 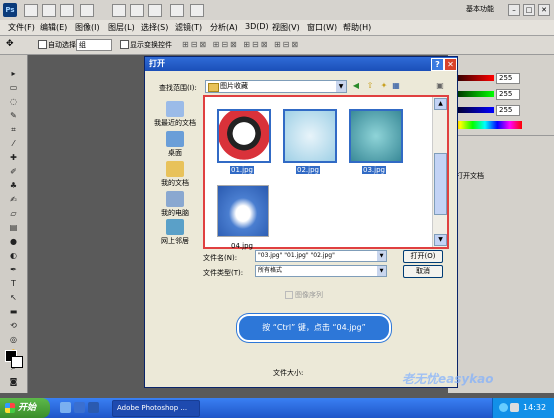 What do you see at coordinates (13, 340) in the screenshot?
I see `3d-orbit-icon: ◎` at bounding box center [13, 340].